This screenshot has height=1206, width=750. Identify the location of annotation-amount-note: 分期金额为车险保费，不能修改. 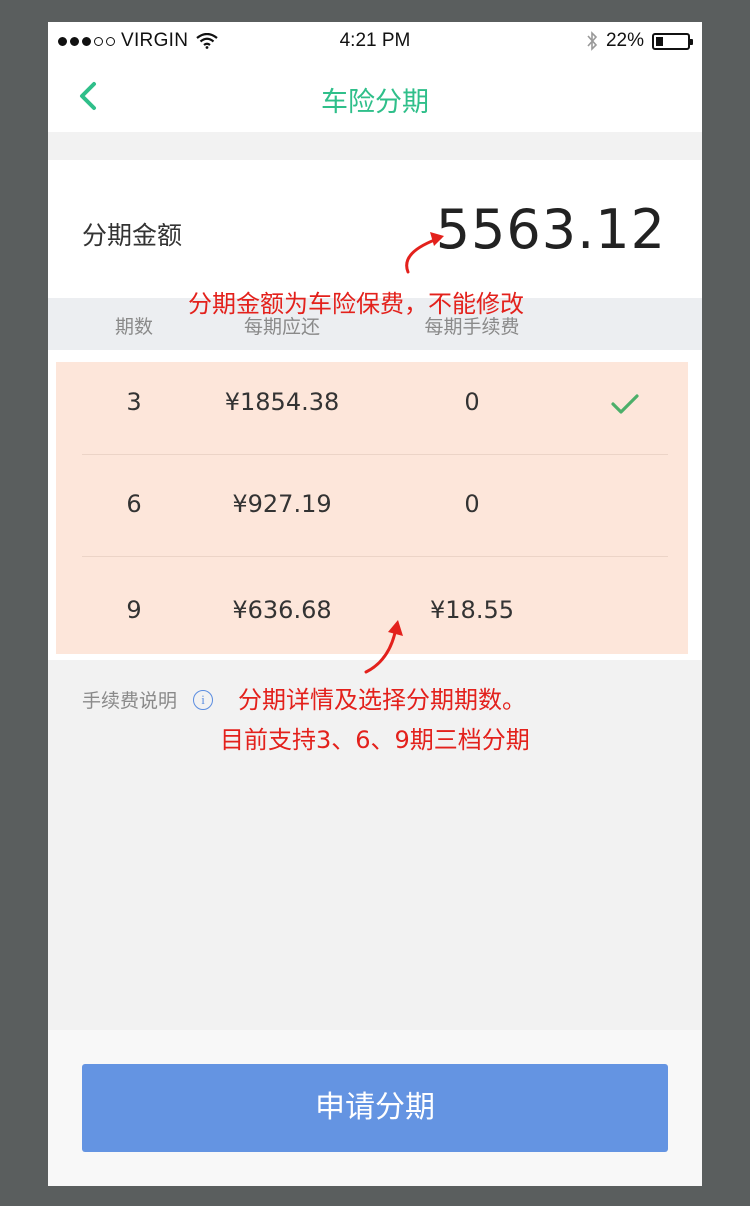
(356, 304).